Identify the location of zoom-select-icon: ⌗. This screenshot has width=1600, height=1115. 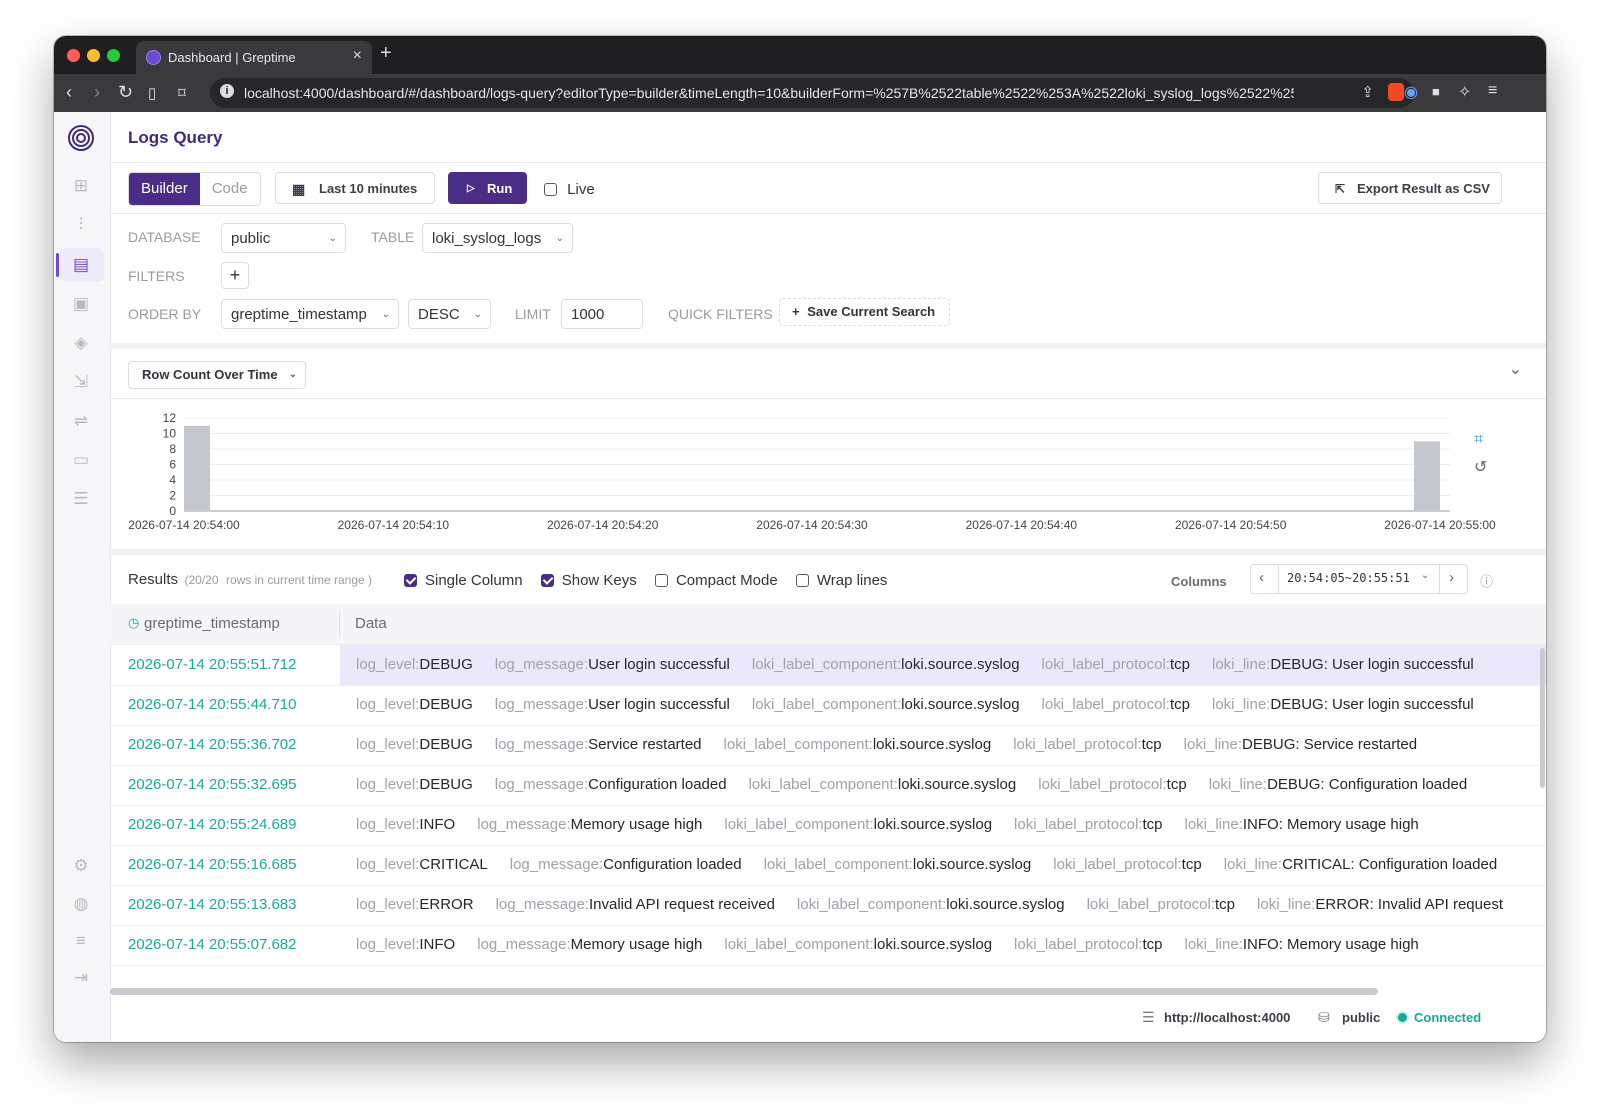
(1478, 440).